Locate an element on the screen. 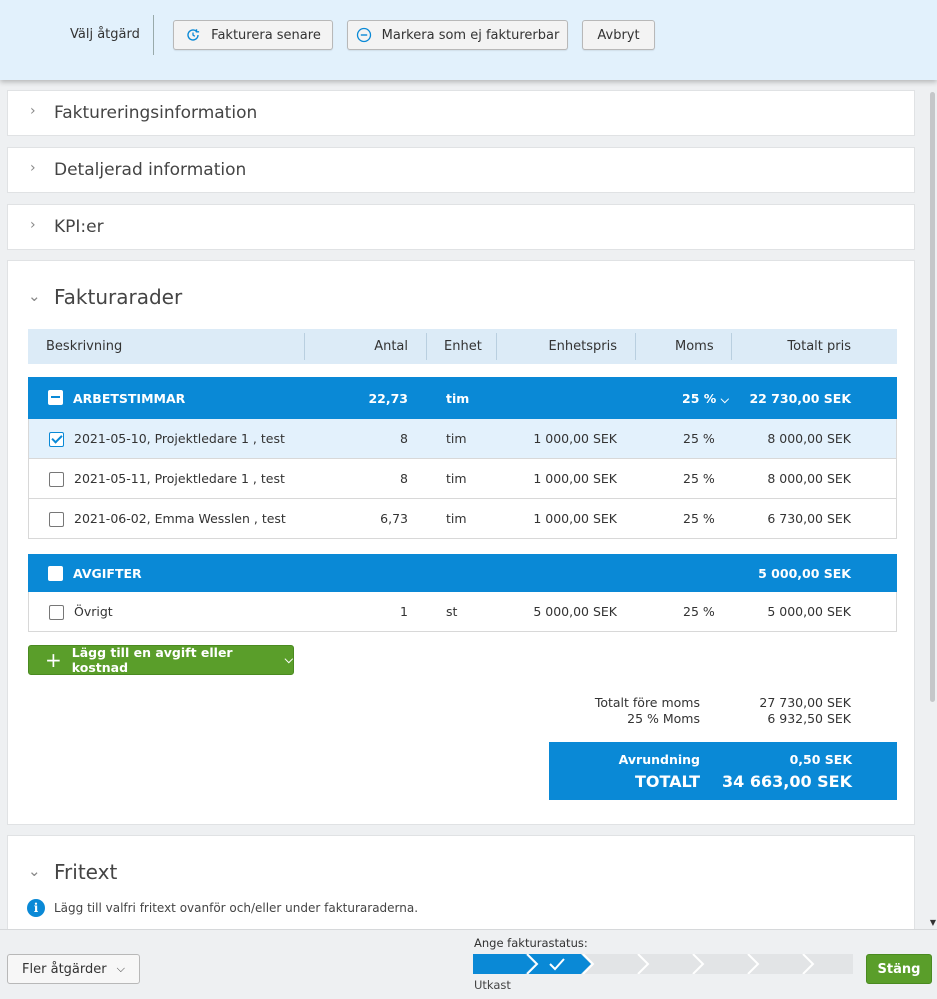  group-name: AVGIFTER is located at coordinates (107, 573).